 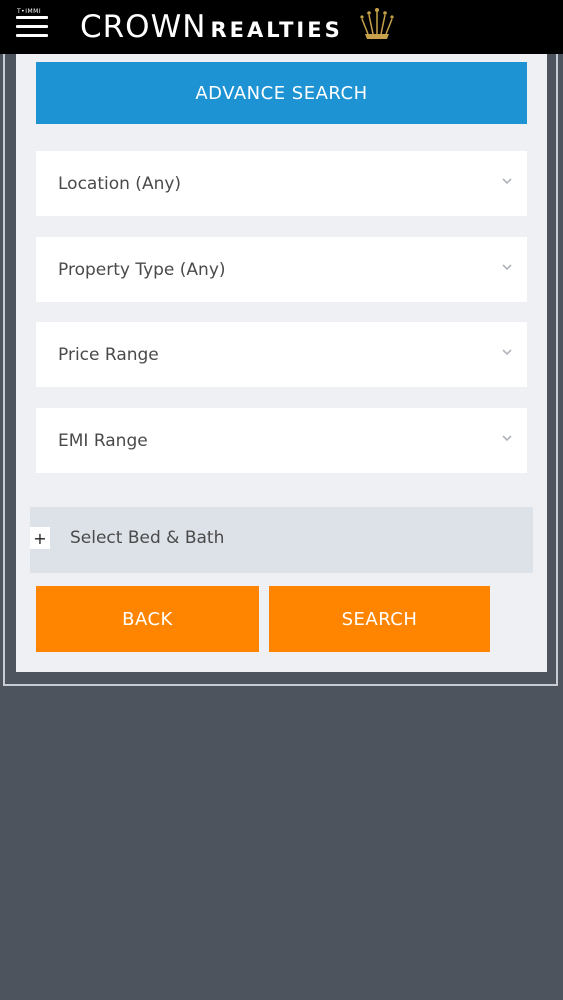 What do you see at coordinates (120, 183) in the screenshot?
I see `location-select-label: Location (Any)` at bounding box center [120, 183].